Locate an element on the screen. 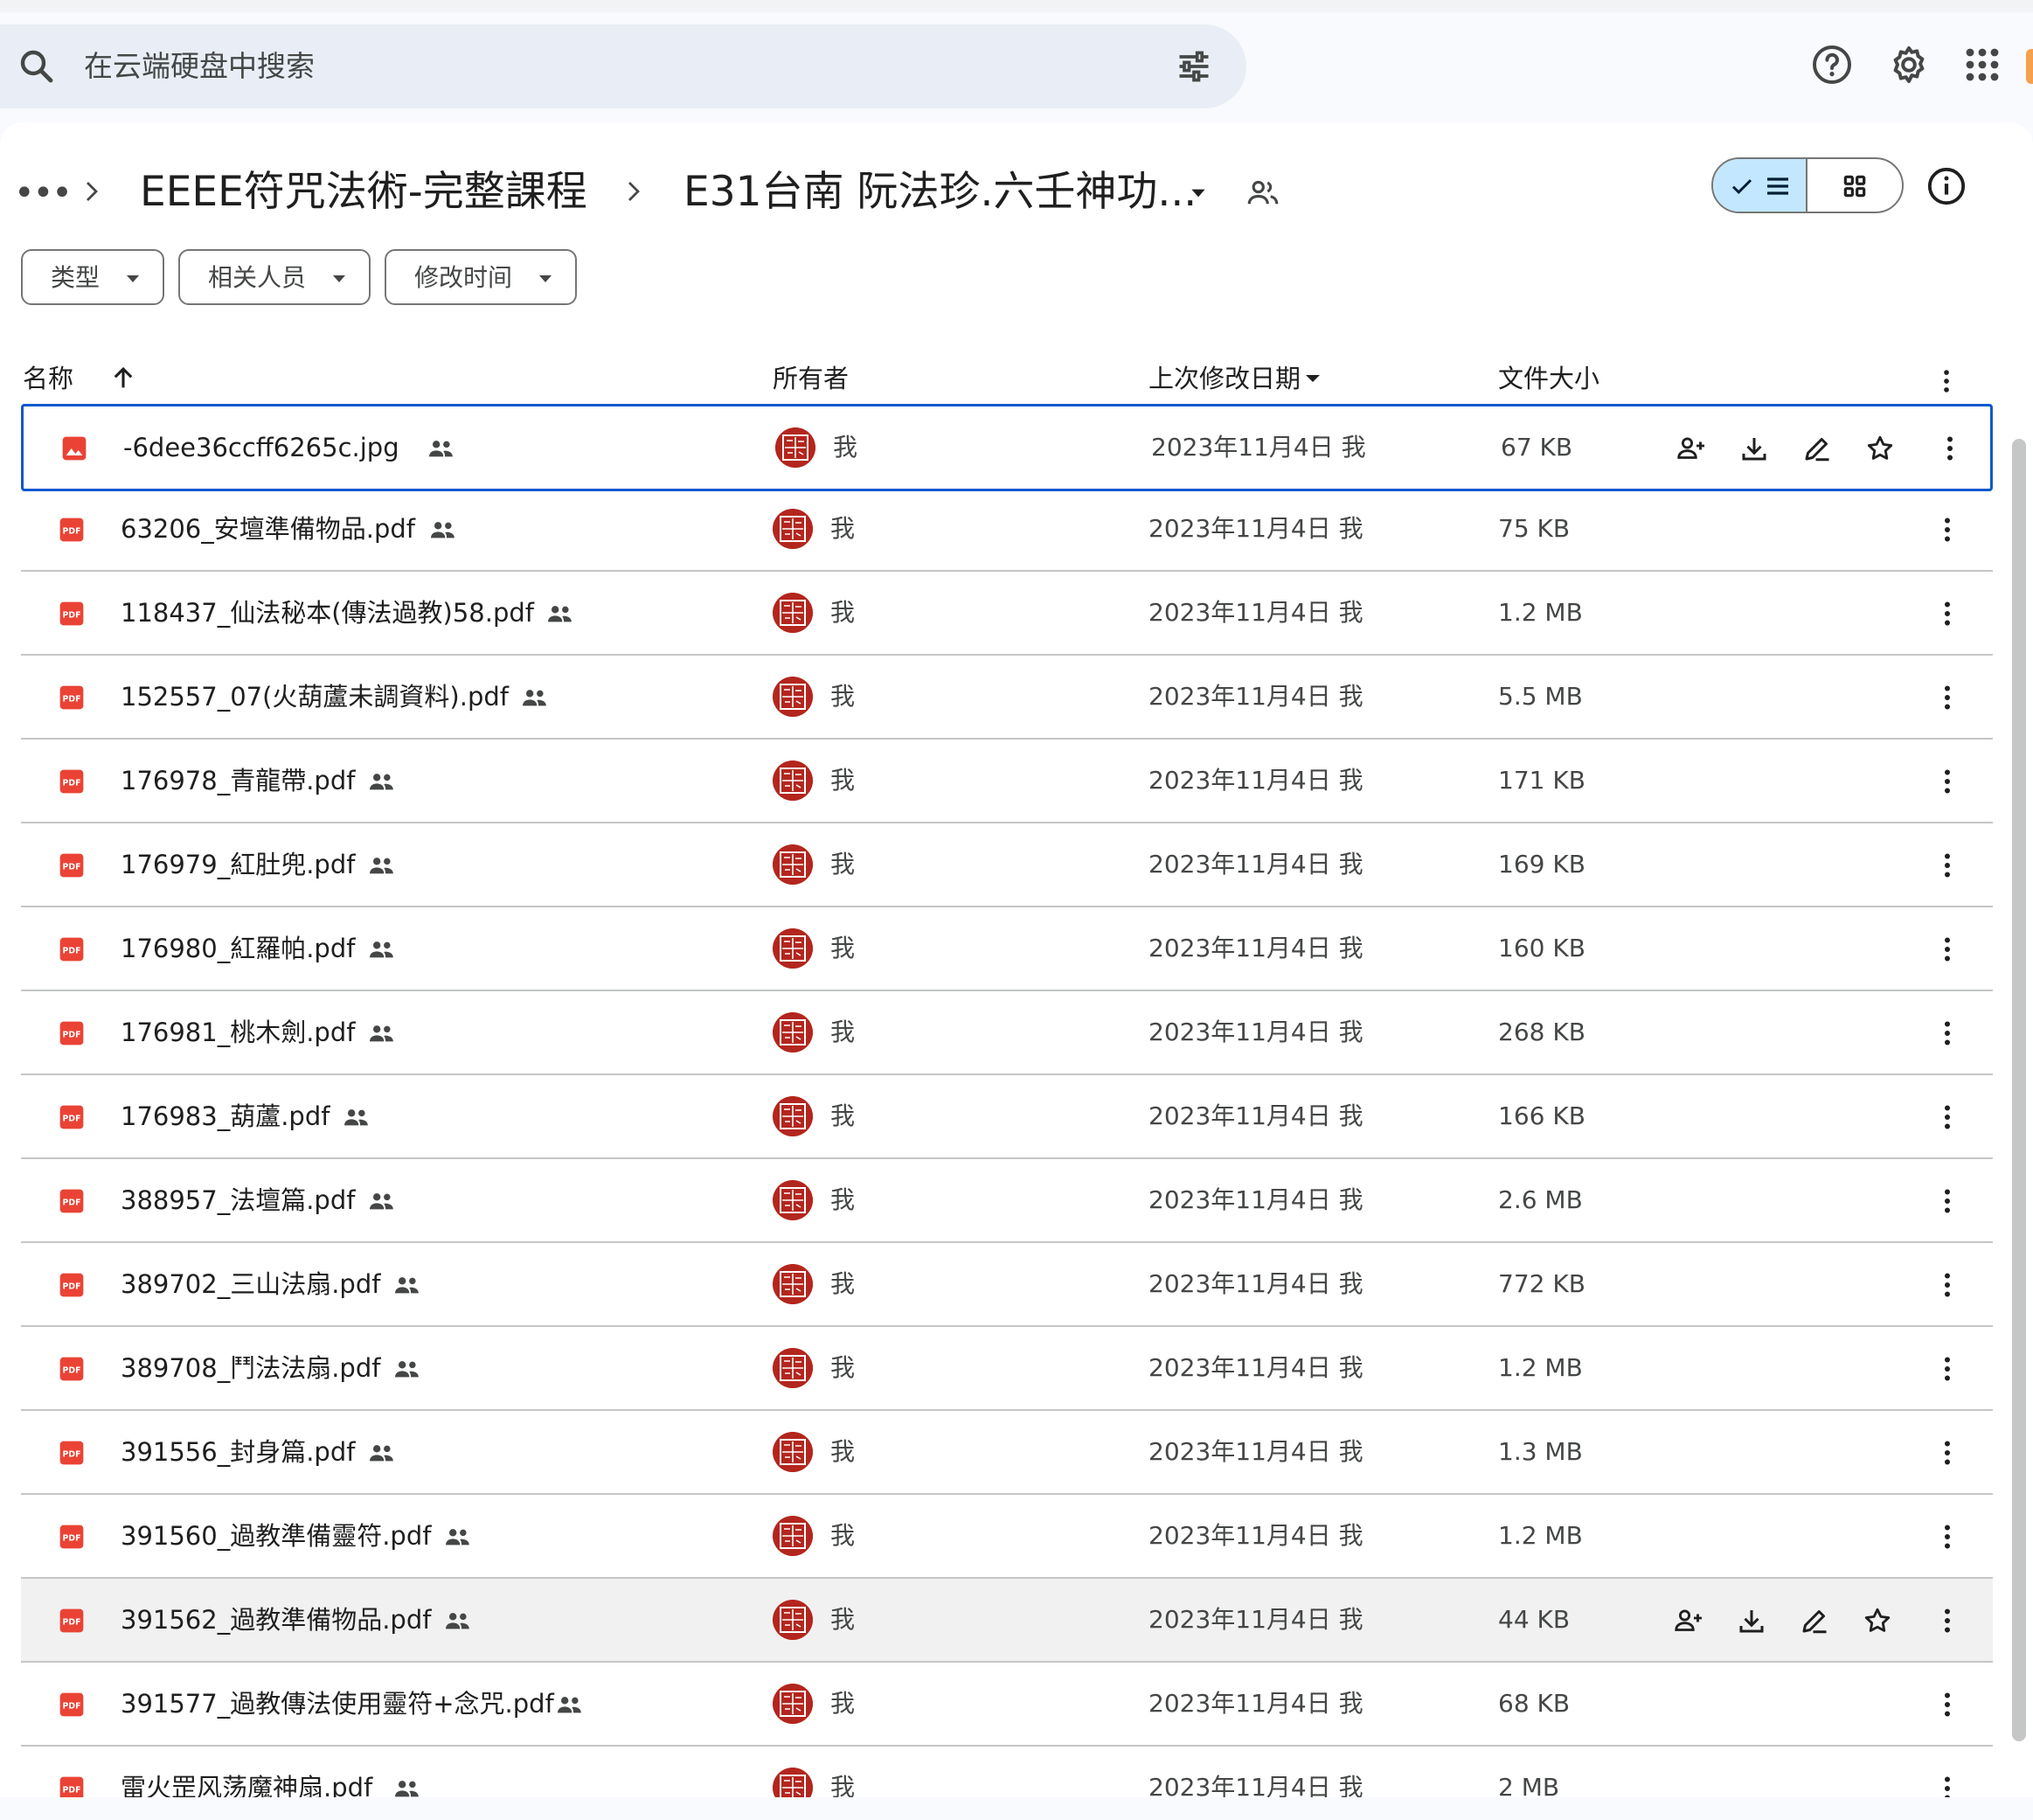  column-owner-header: 所有者 is located at coordinates (811, 378).